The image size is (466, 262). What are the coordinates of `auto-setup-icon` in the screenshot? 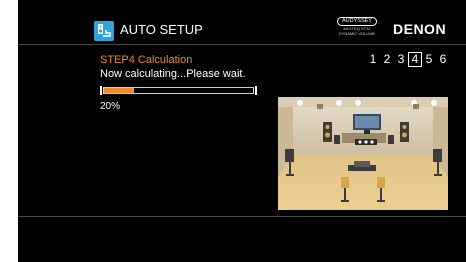 It's located at (104, 31).